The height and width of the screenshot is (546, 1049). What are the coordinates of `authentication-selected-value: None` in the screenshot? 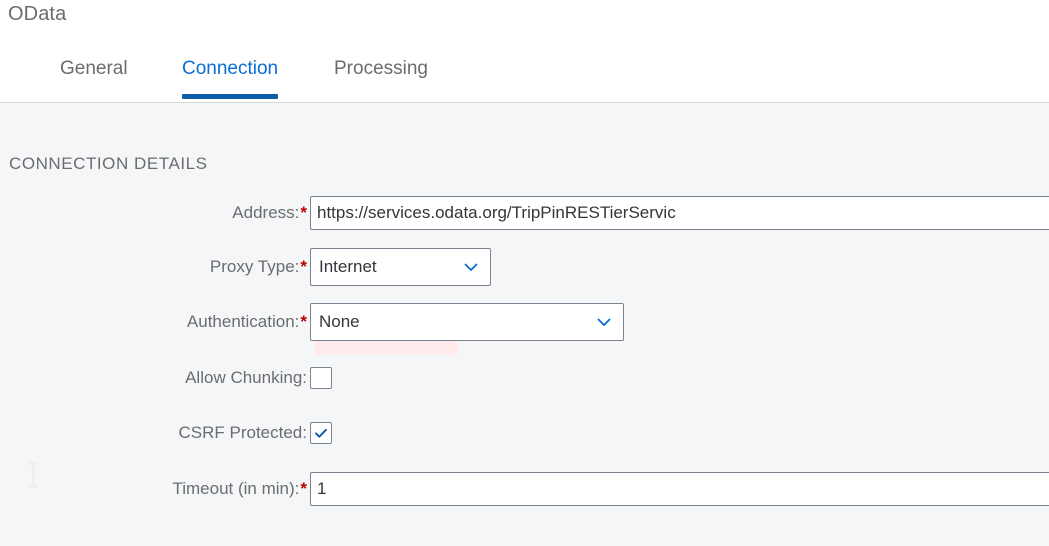 It's located at (339, 321).